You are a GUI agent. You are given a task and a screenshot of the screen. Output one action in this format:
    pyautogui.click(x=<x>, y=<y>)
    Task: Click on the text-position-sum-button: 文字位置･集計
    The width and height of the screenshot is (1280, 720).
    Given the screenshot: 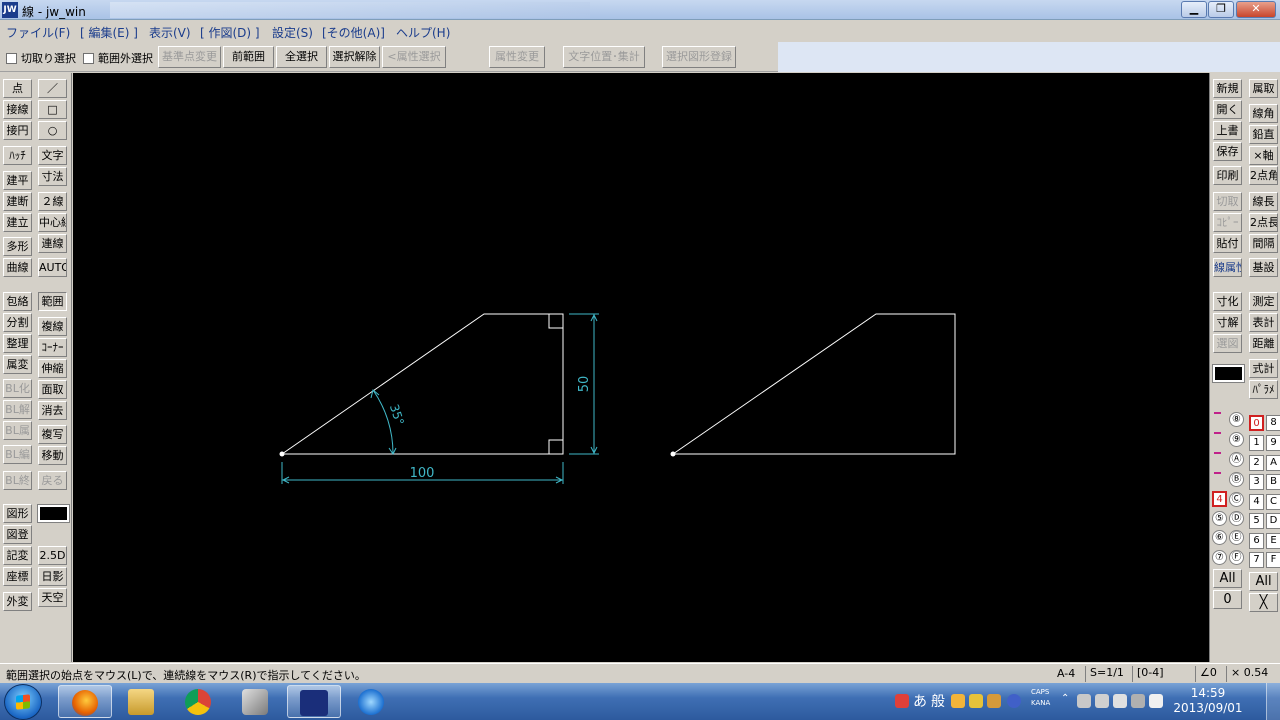 What is the action you would take?
    pyautogui.click(x=604, y=57)
    